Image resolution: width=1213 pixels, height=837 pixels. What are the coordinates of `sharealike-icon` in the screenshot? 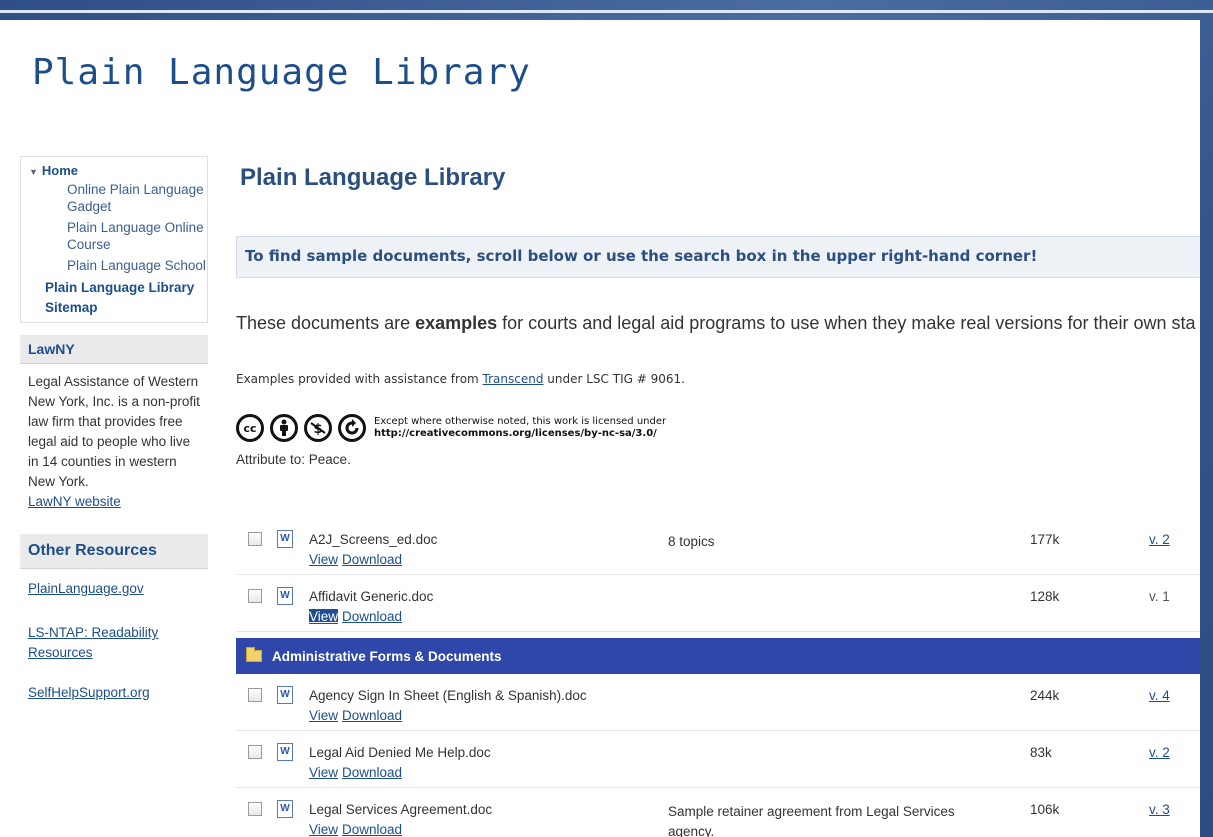 It's located at (352, 428).